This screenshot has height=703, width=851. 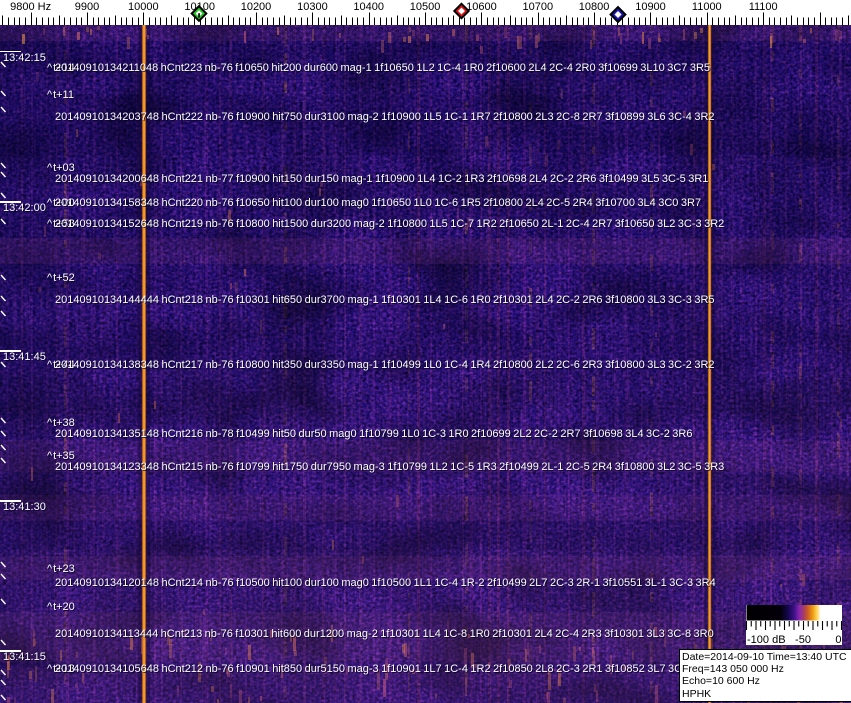 I want to click on svg-text: -50, so click(x=803, y=640).